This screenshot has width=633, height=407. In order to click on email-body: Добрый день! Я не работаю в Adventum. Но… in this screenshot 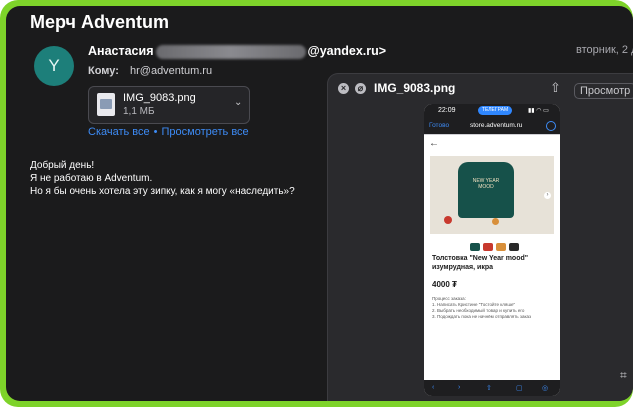, I will do `click(162, 178)`.